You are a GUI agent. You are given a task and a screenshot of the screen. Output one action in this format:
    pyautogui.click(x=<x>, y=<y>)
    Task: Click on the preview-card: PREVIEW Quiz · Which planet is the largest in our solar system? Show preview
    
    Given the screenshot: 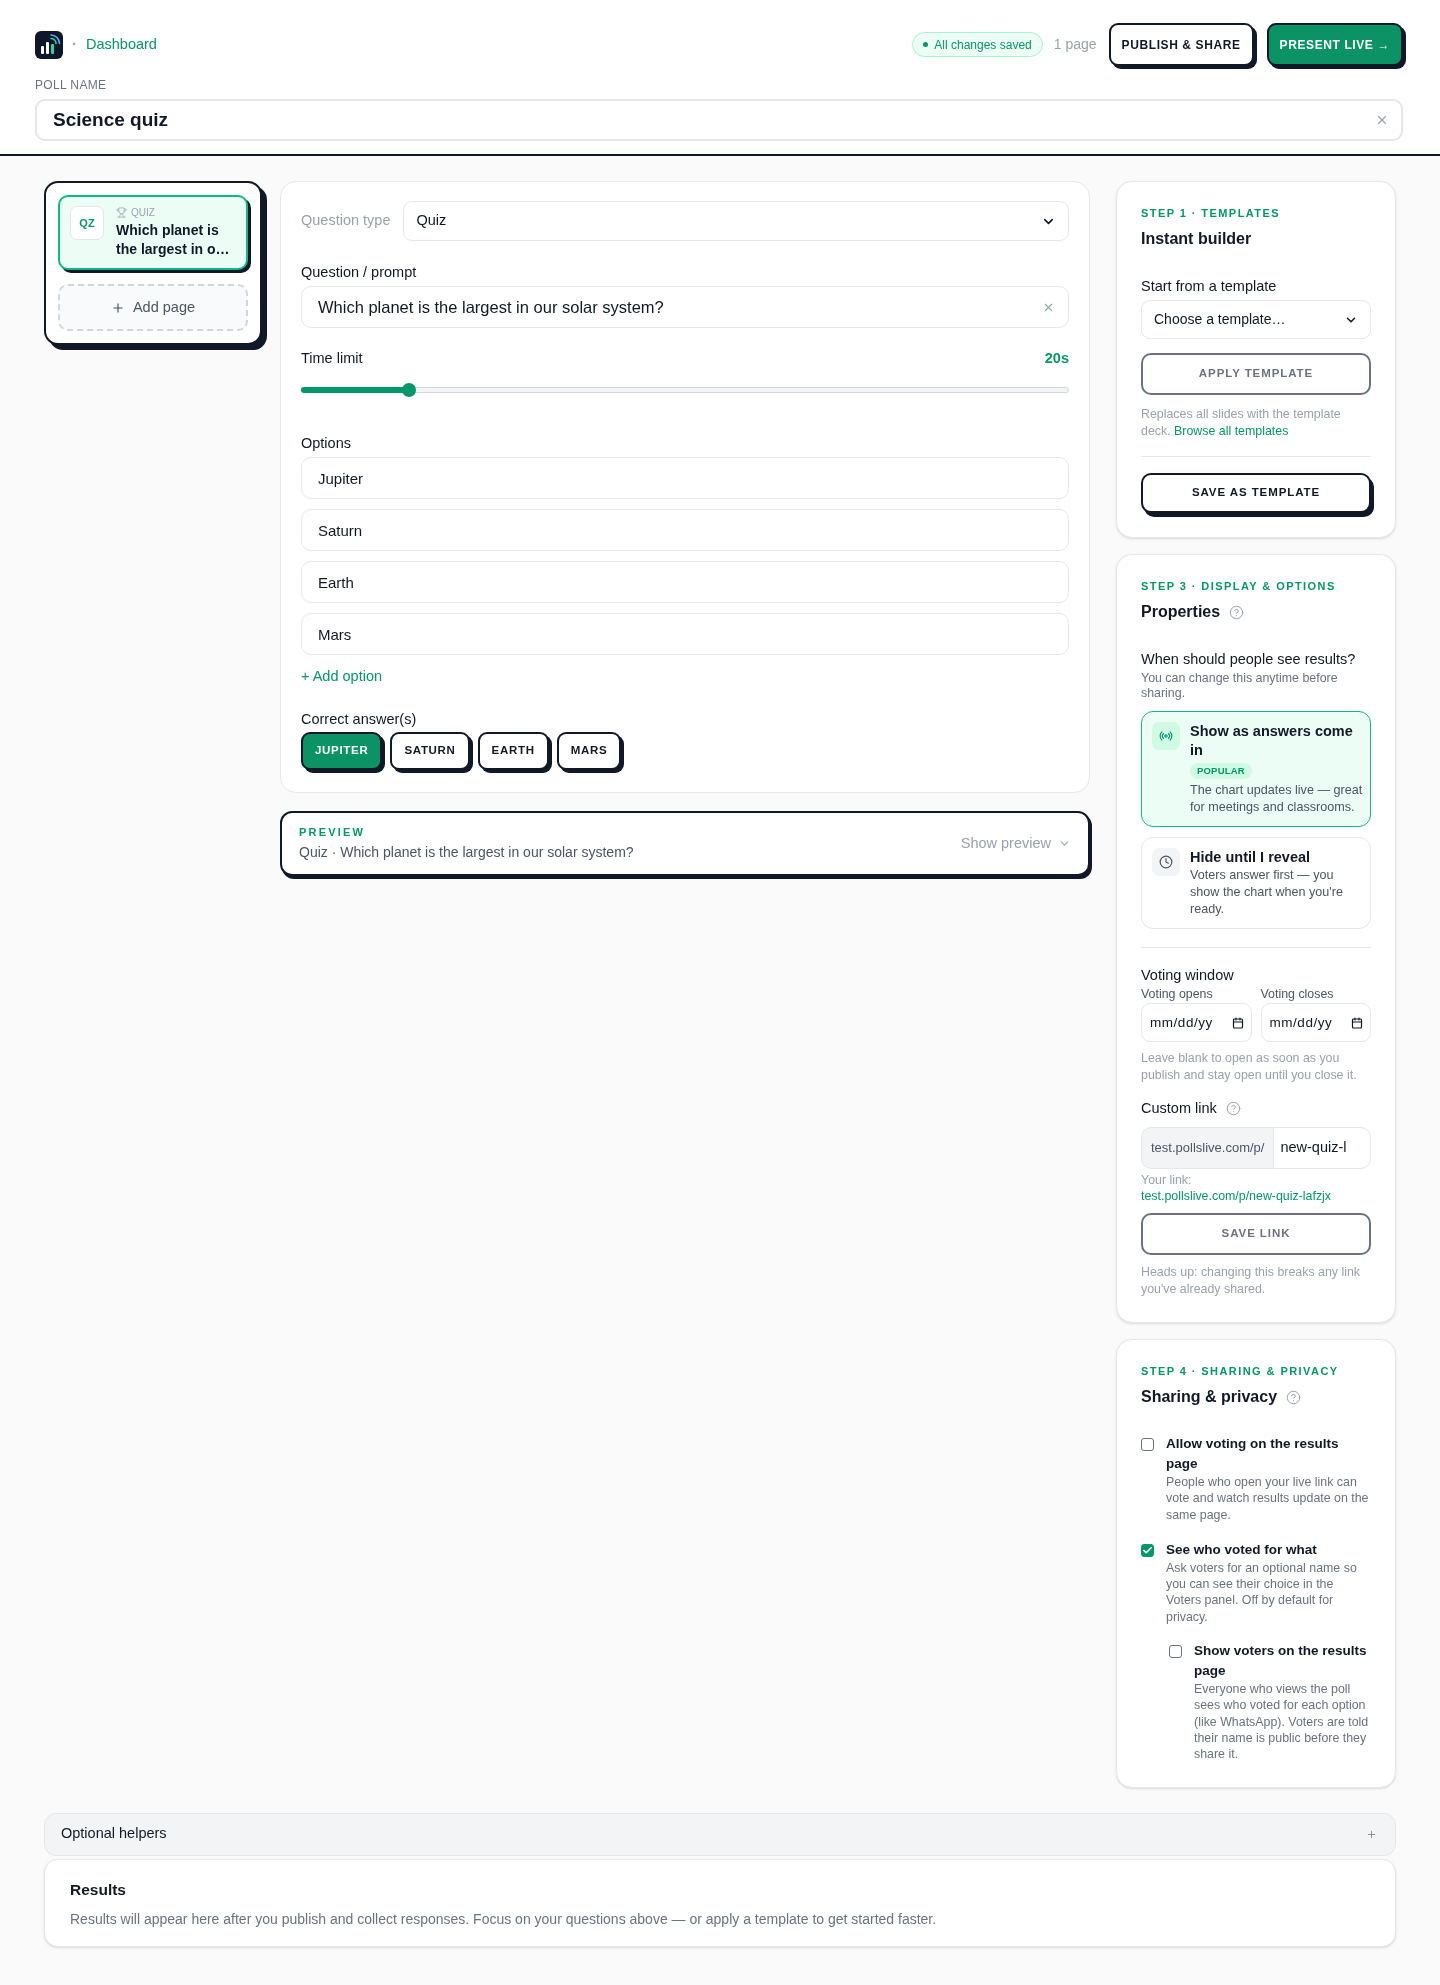 What is the action you would take?
    pyautogui.click(x=685, y=843)
    